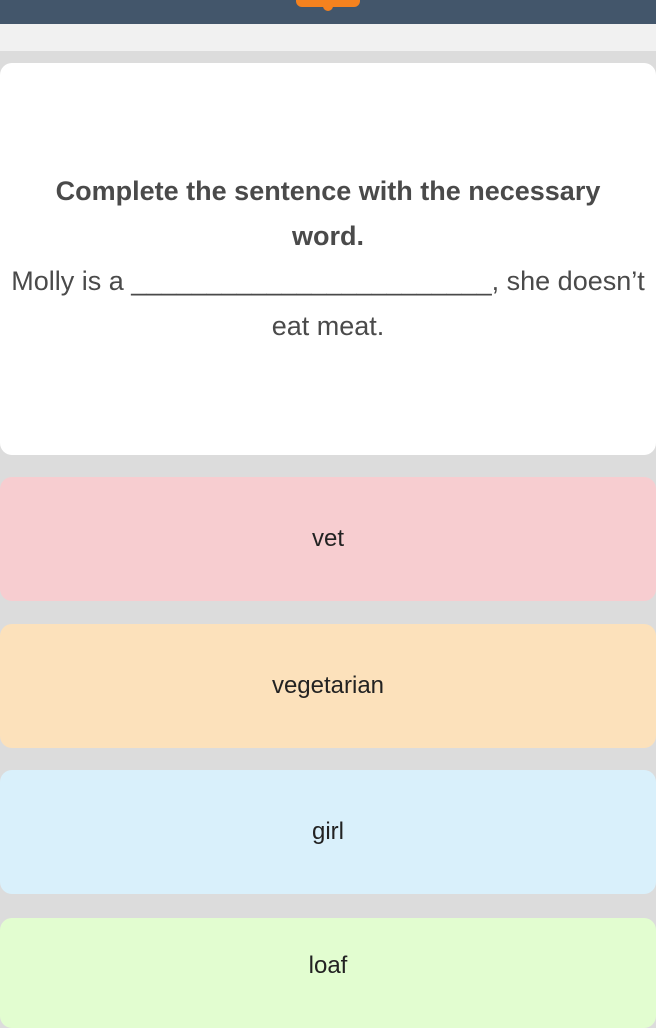  I want to click on answer-option-girl: girl, so click(328, 832).